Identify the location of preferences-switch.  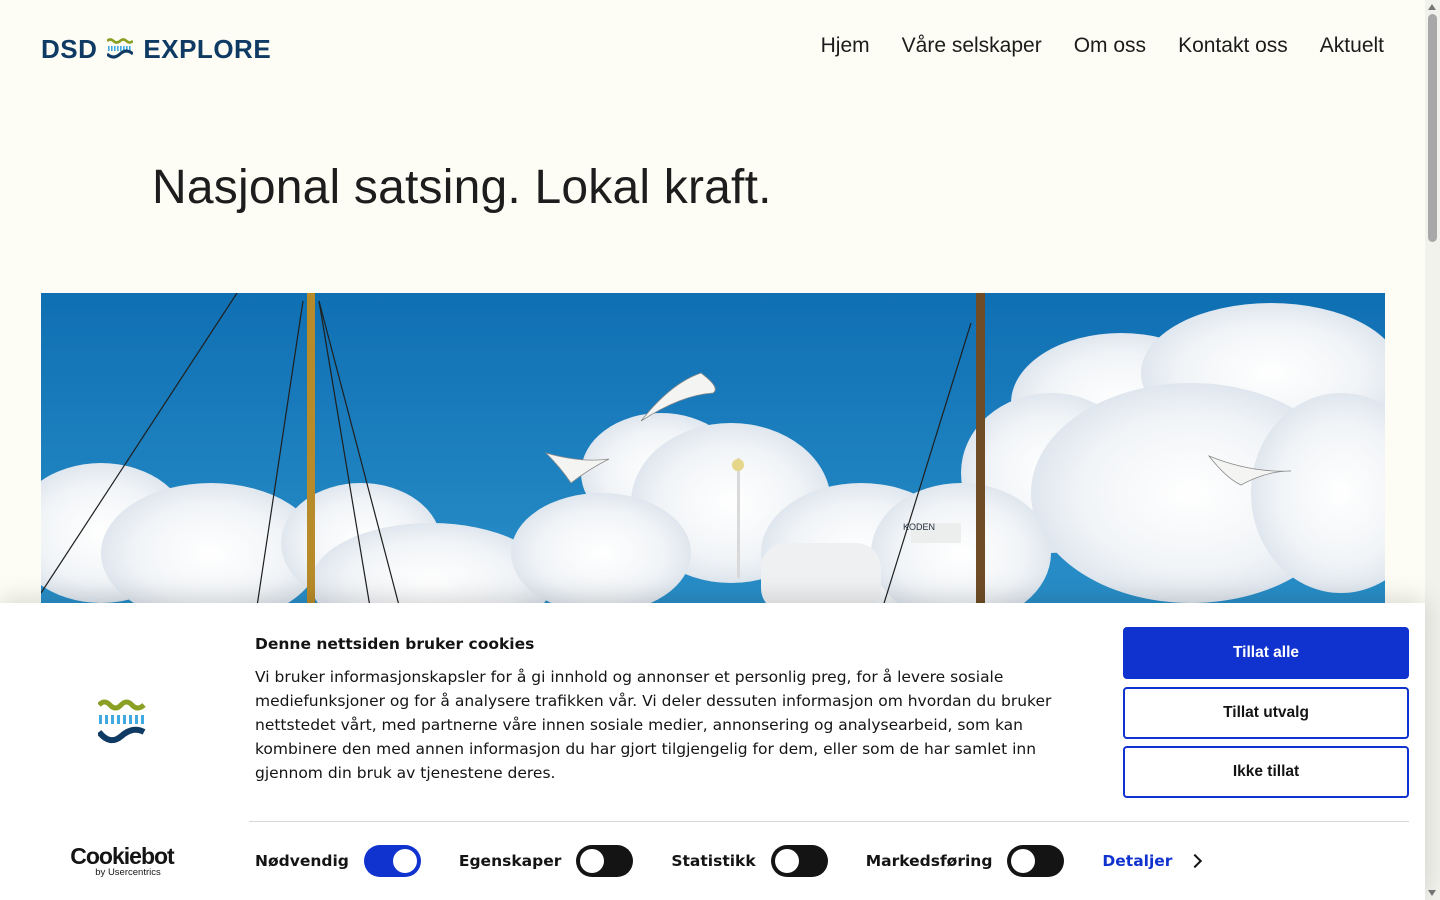
(605, 861).